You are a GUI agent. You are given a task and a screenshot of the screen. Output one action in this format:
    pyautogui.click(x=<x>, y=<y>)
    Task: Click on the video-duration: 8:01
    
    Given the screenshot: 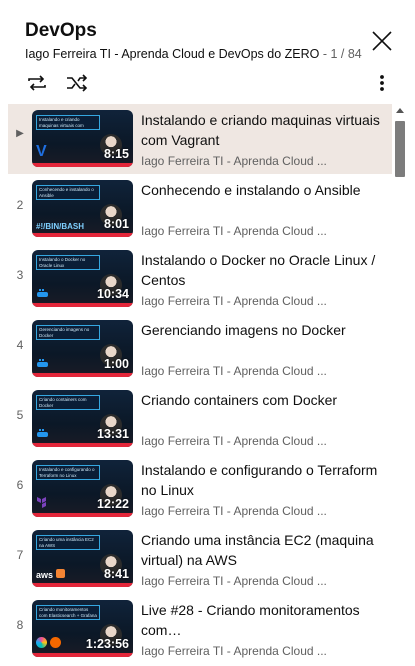 What is the action you would take?
    pyautogui.click(x=116, y=224)
    